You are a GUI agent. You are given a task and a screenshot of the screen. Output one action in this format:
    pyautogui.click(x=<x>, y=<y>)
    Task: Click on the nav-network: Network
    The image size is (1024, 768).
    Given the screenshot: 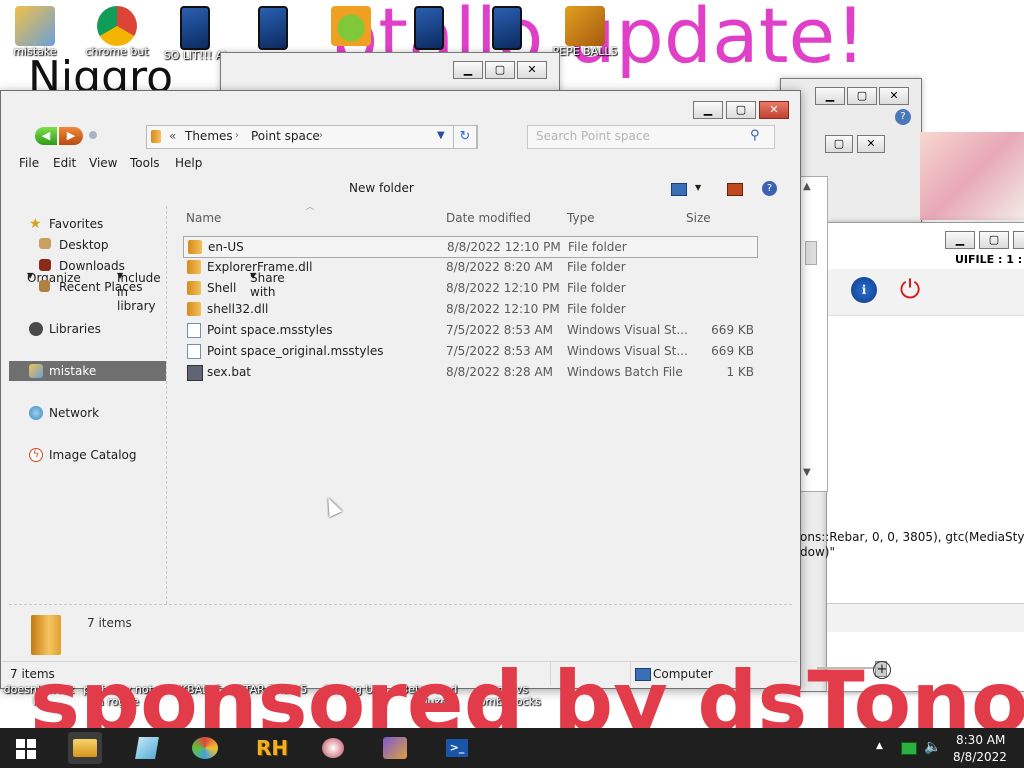 What is the action you would take?
    pyautogui.click(x=87, y=413)
    